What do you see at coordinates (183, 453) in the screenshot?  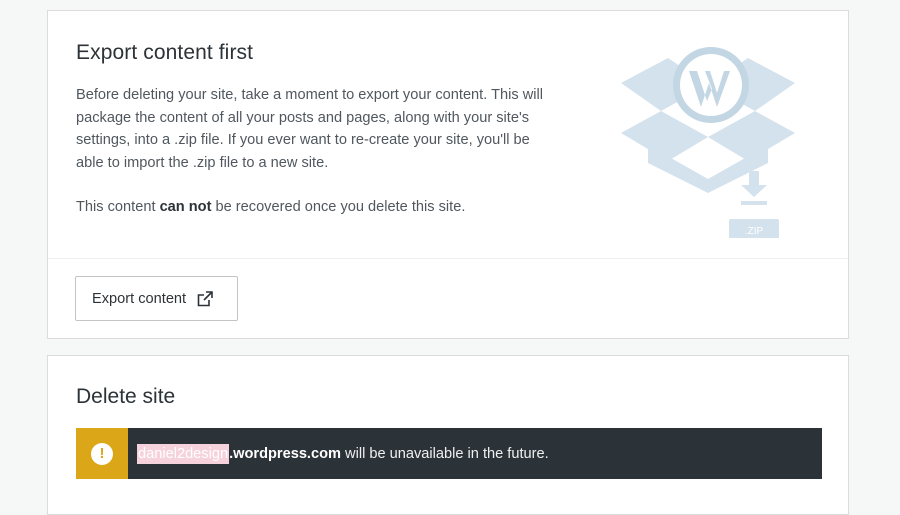 I see `site-name-redacted: daniel2design` at bounding box center [183, 453].